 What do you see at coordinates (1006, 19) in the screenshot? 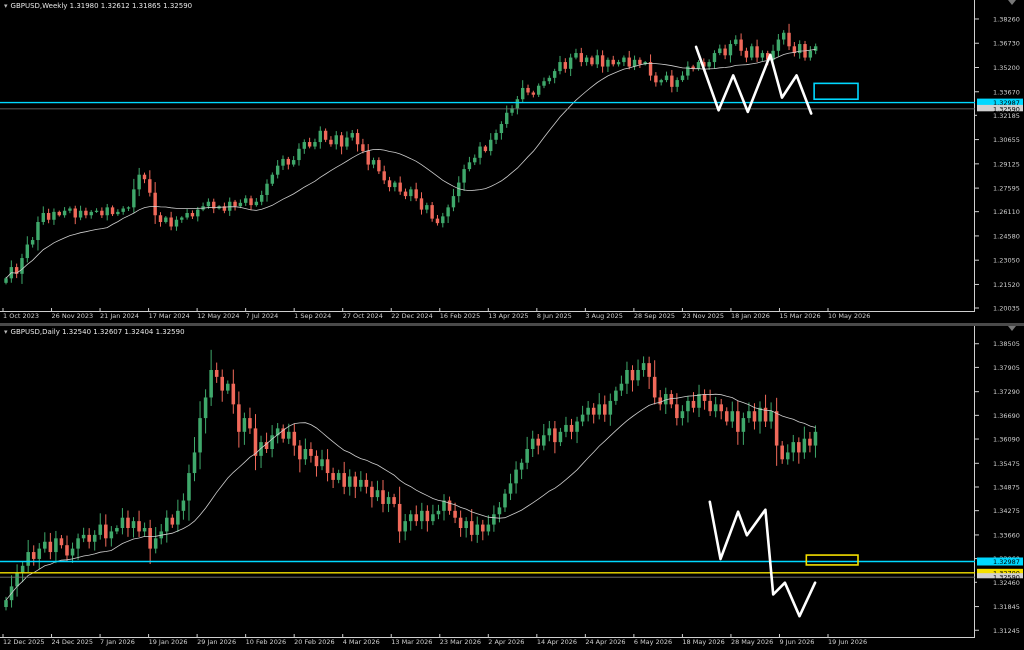
I see `y-tick-label: 1.38260` at bounding box center [1006, 19].